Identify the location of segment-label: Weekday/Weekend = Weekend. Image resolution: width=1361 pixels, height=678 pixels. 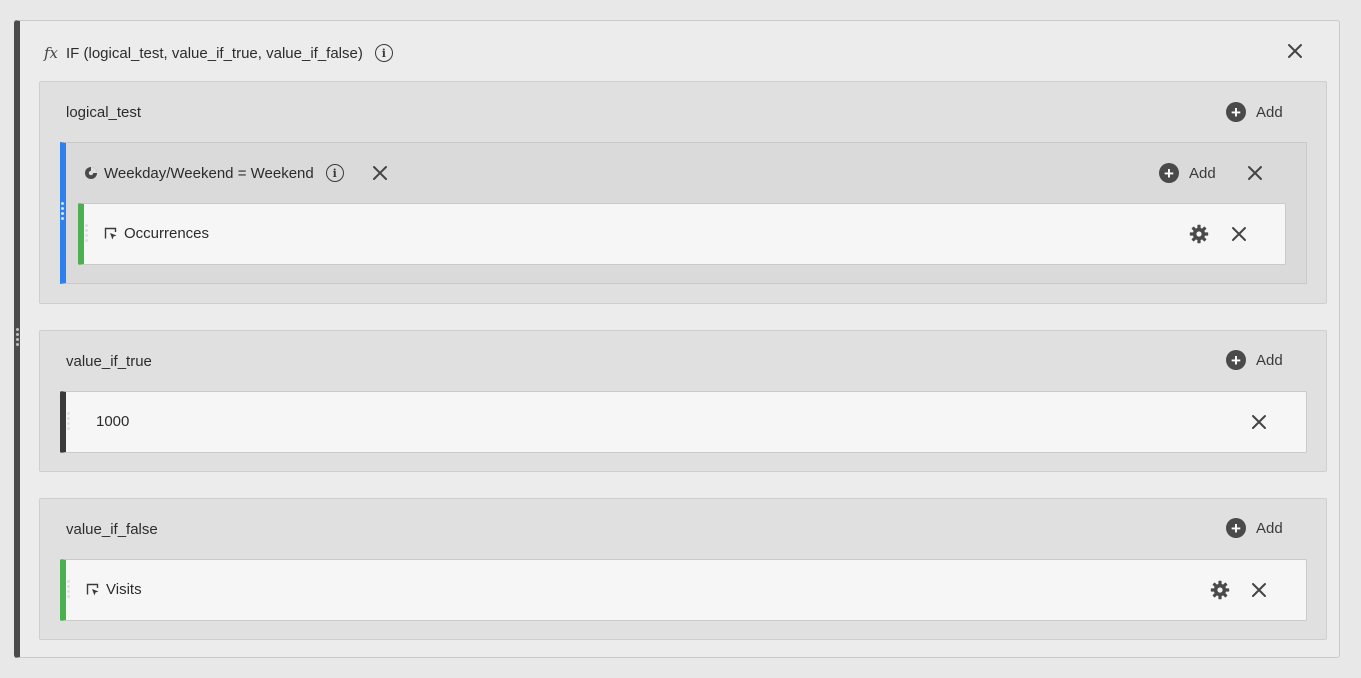
(209, 173).